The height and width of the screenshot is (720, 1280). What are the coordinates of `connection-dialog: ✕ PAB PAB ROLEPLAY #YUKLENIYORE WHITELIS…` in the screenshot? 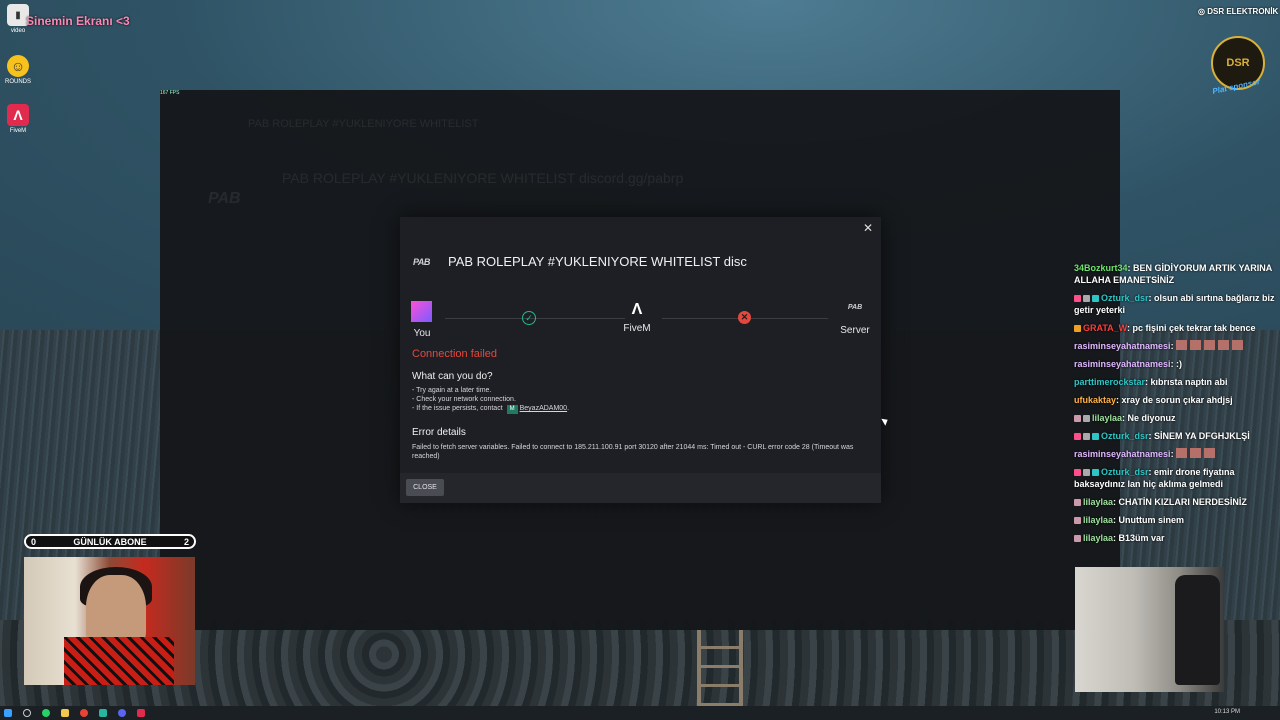 It's located at (640, 360).